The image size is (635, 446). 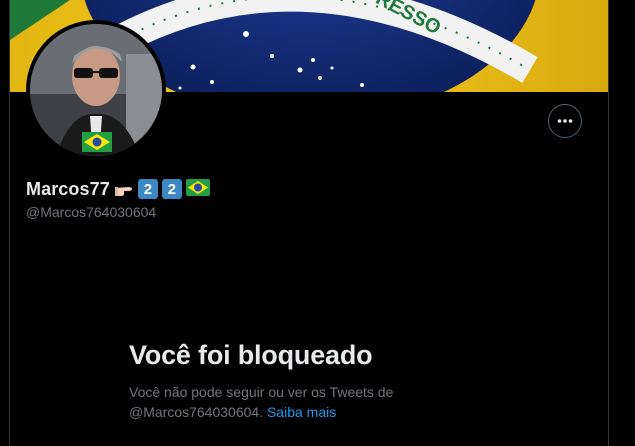 What do you see at coordinates (91, 212) in the screenshot?
I see `profile-handle: @Marcos764030604` at bounding box center [91, 212].